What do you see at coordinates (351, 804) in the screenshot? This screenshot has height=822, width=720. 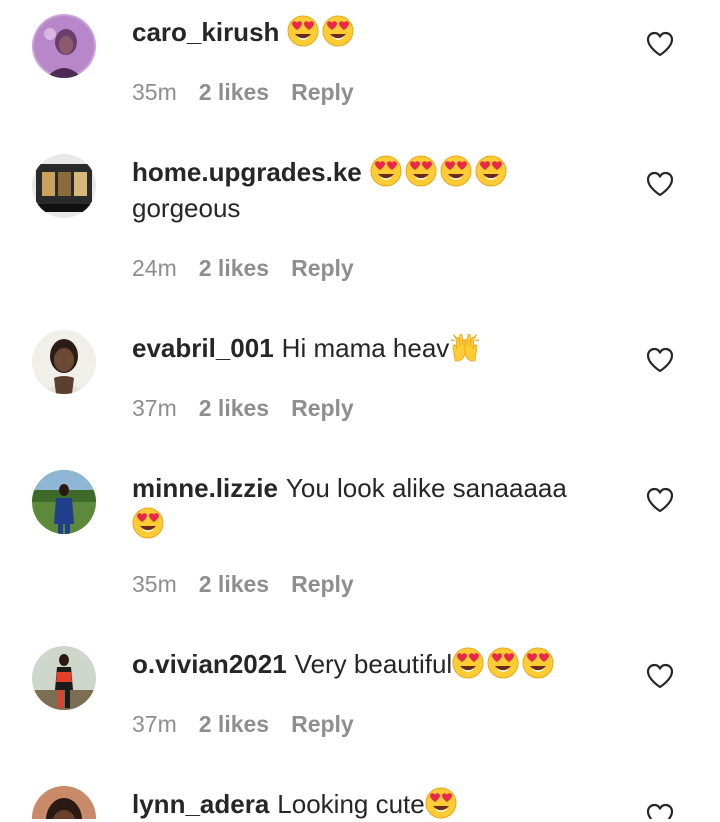 I see `comment-body: Looking cute` at bounding box center [351, 804].